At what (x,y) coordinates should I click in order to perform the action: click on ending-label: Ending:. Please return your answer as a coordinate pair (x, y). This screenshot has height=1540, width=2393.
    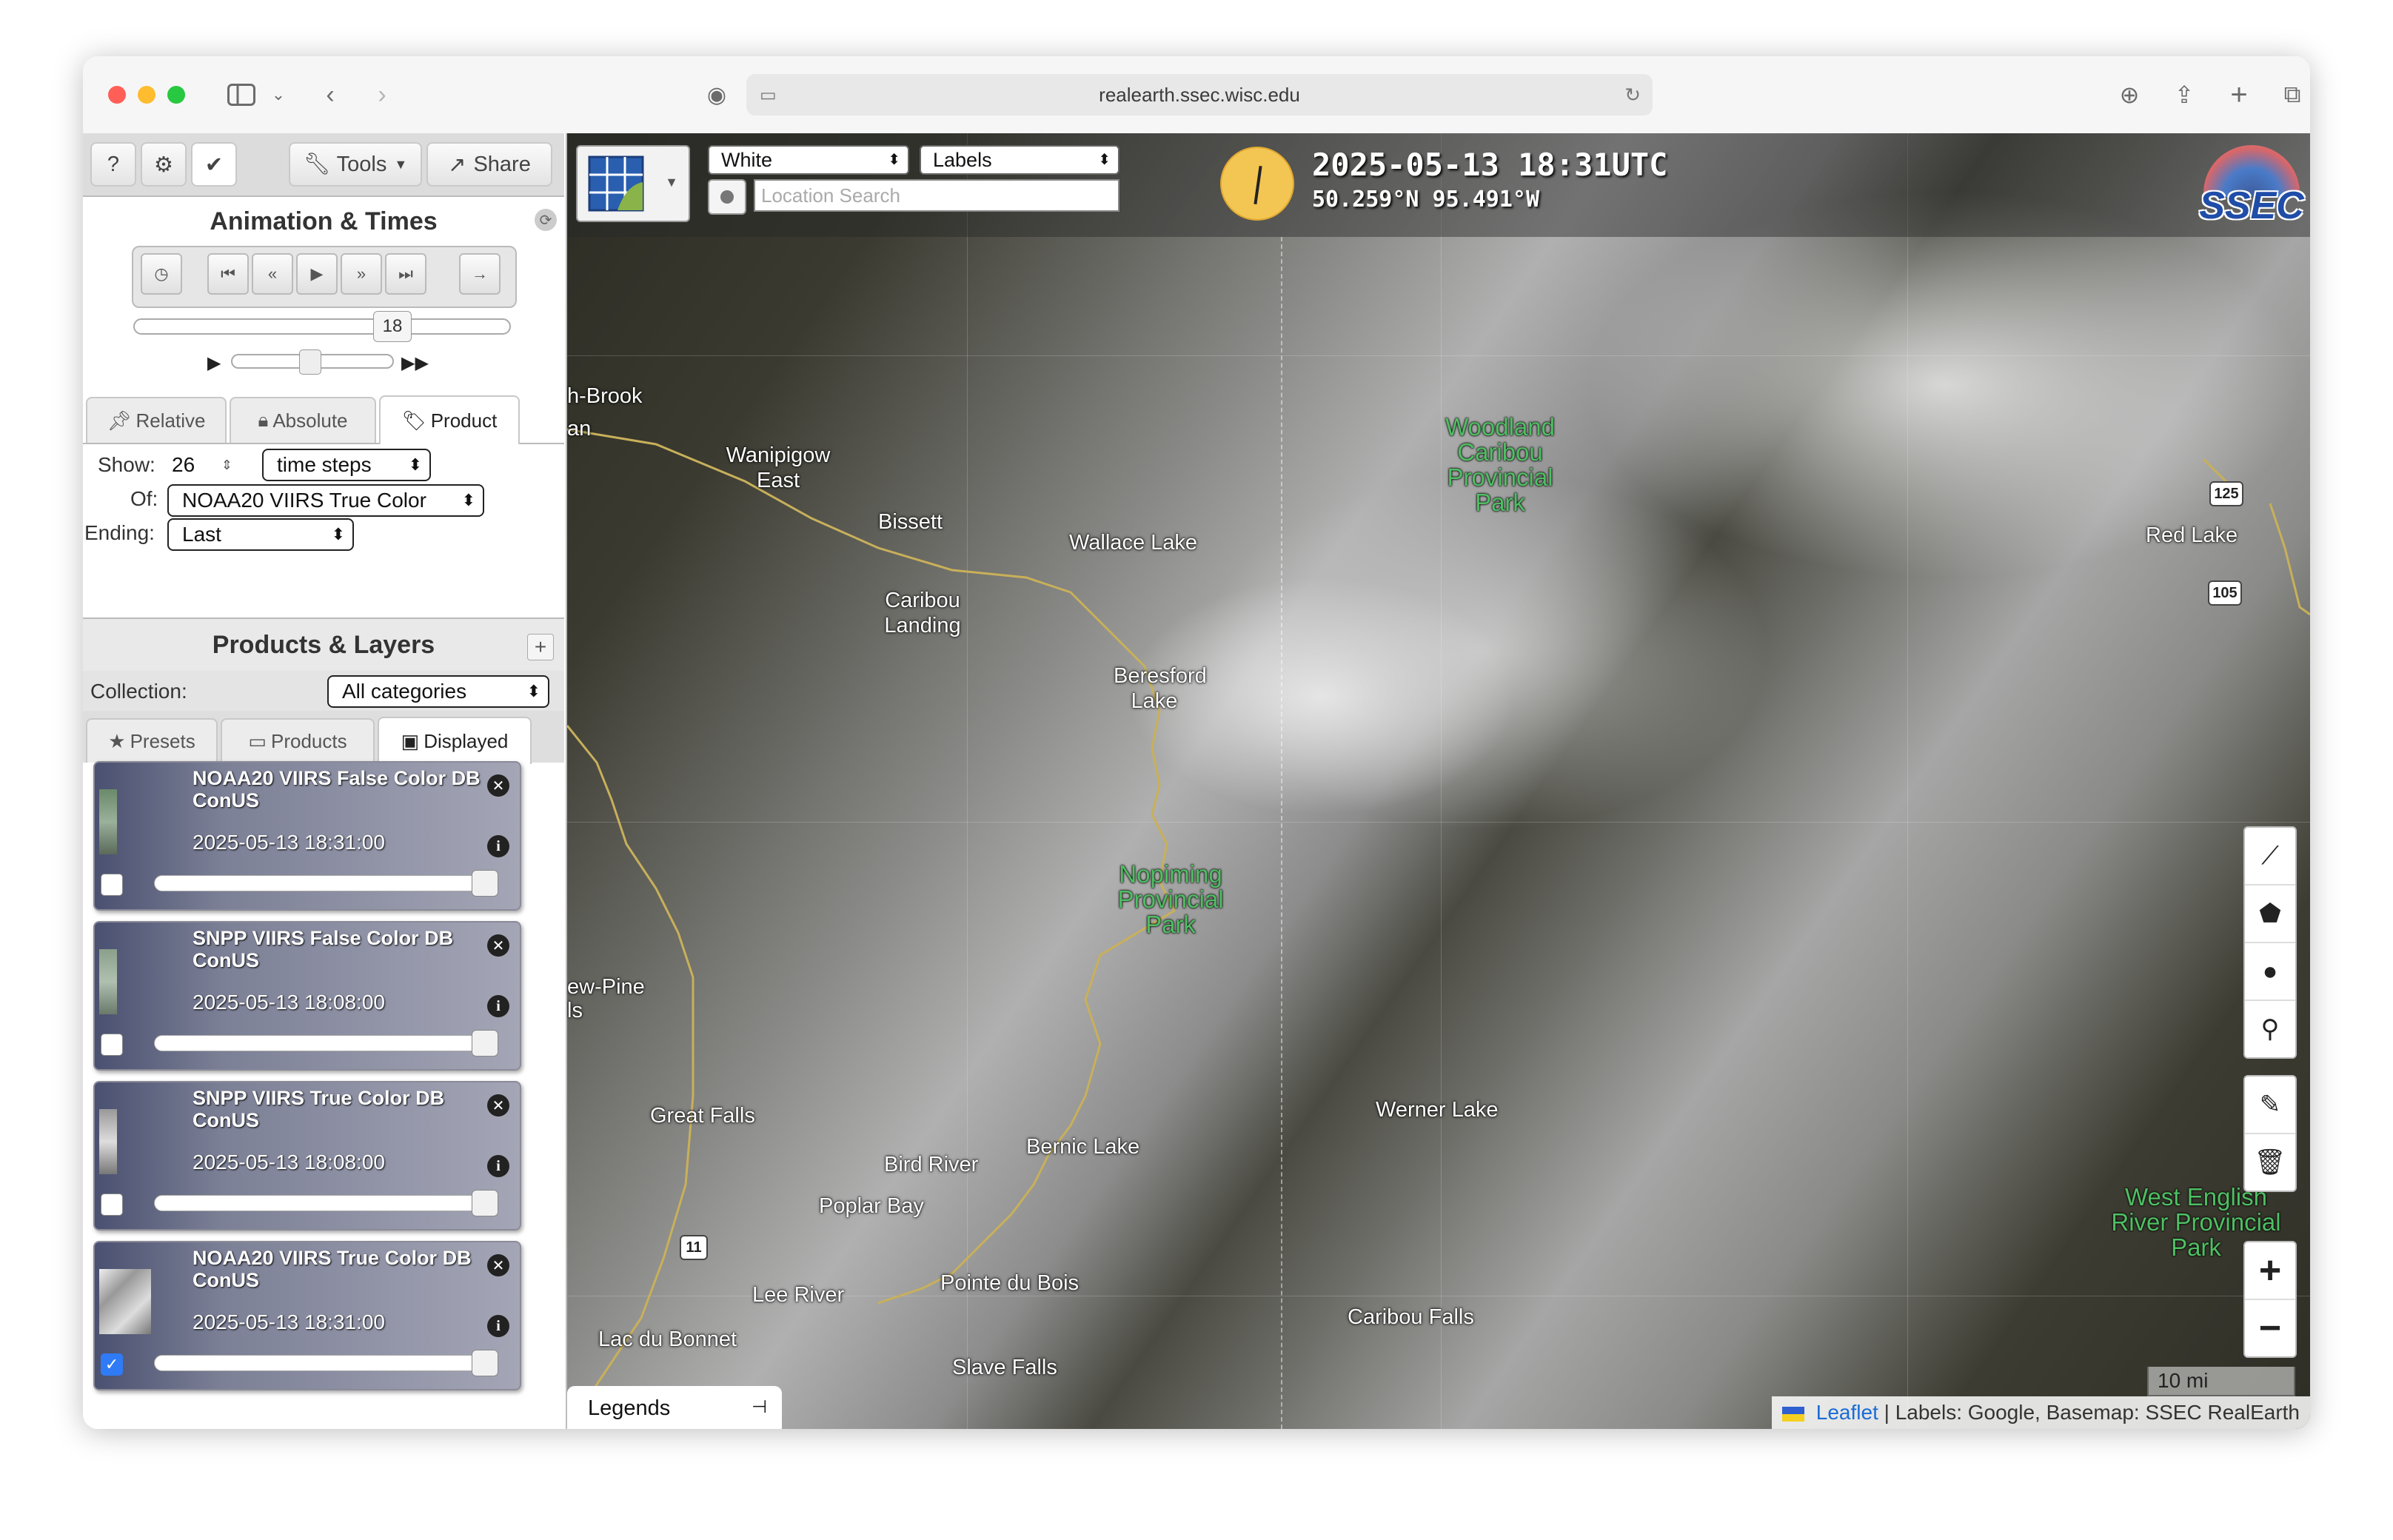
    Looking at the image, I should click on (119, 532).